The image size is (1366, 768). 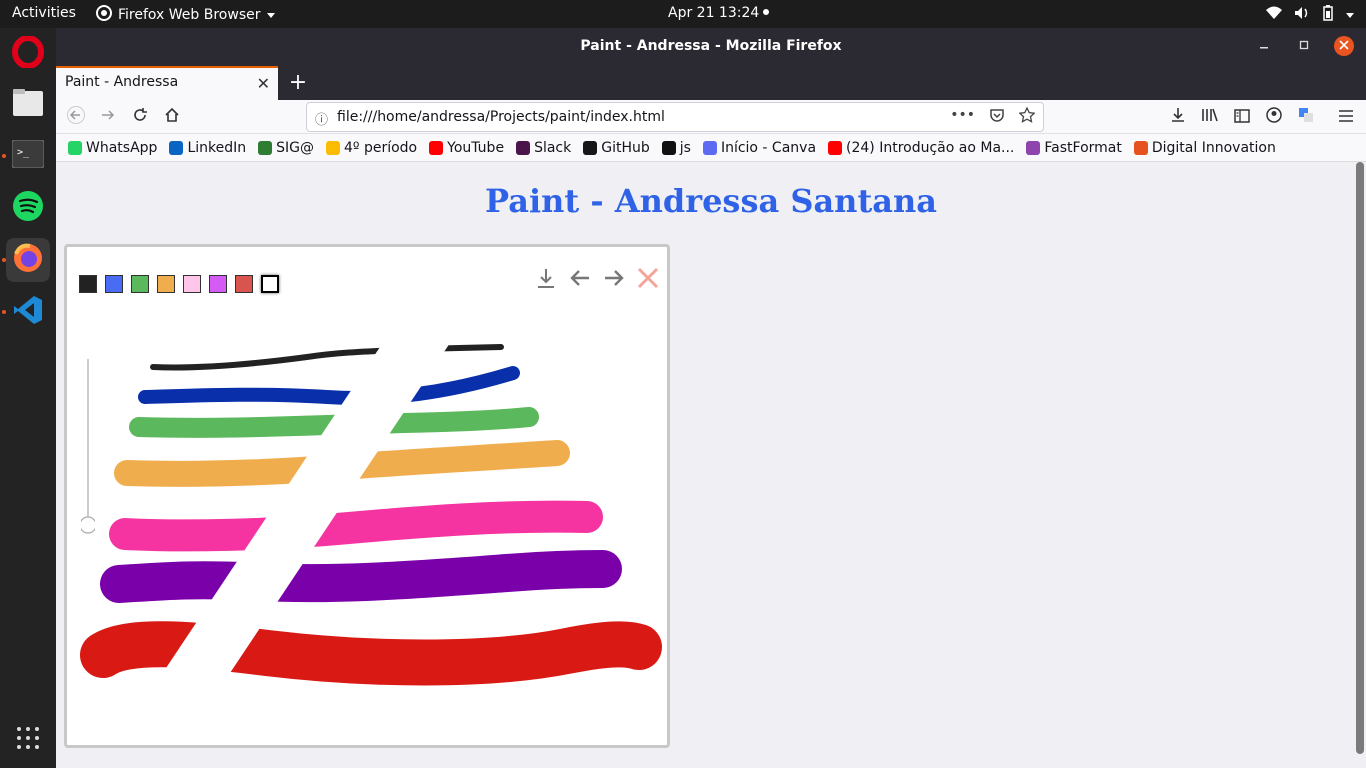 I want to click on downloads-button, so click(x=1178, y=117).